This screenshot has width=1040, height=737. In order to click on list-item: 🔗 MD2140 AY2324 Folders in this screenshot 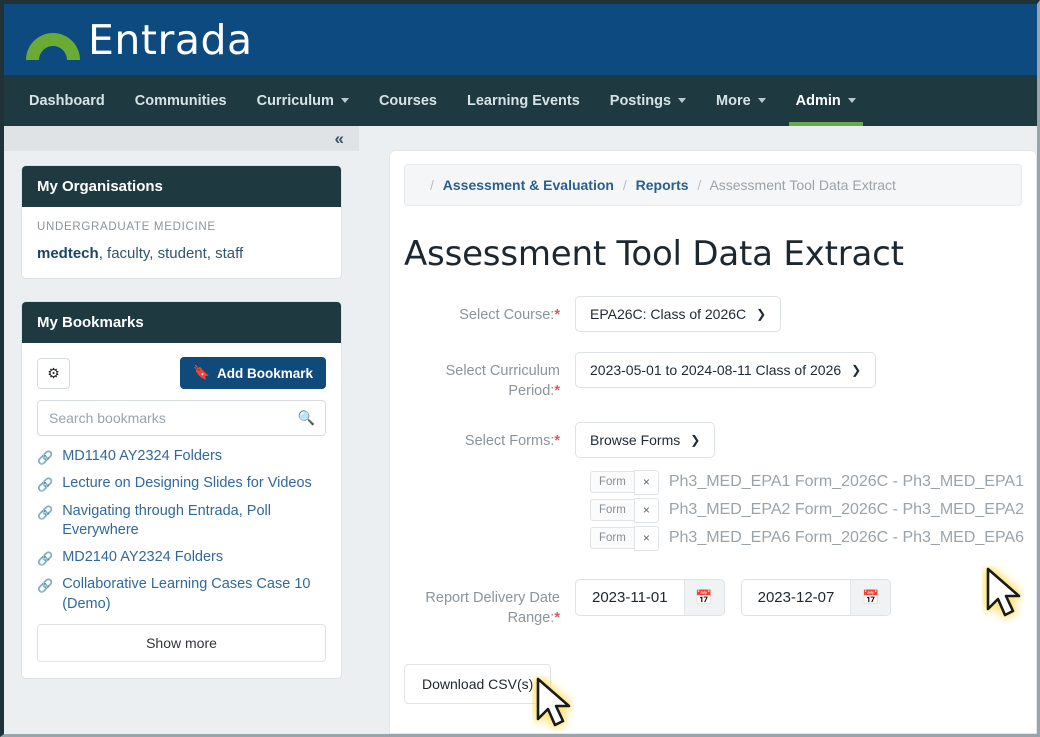, I will do `click(181, 557)`.